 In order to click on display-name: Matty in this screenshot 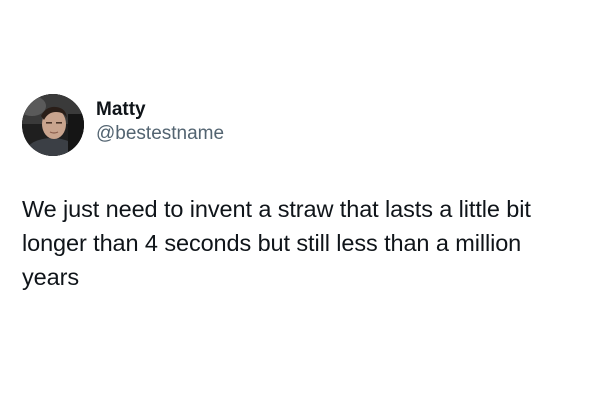, I will do `click(160, 110)`.